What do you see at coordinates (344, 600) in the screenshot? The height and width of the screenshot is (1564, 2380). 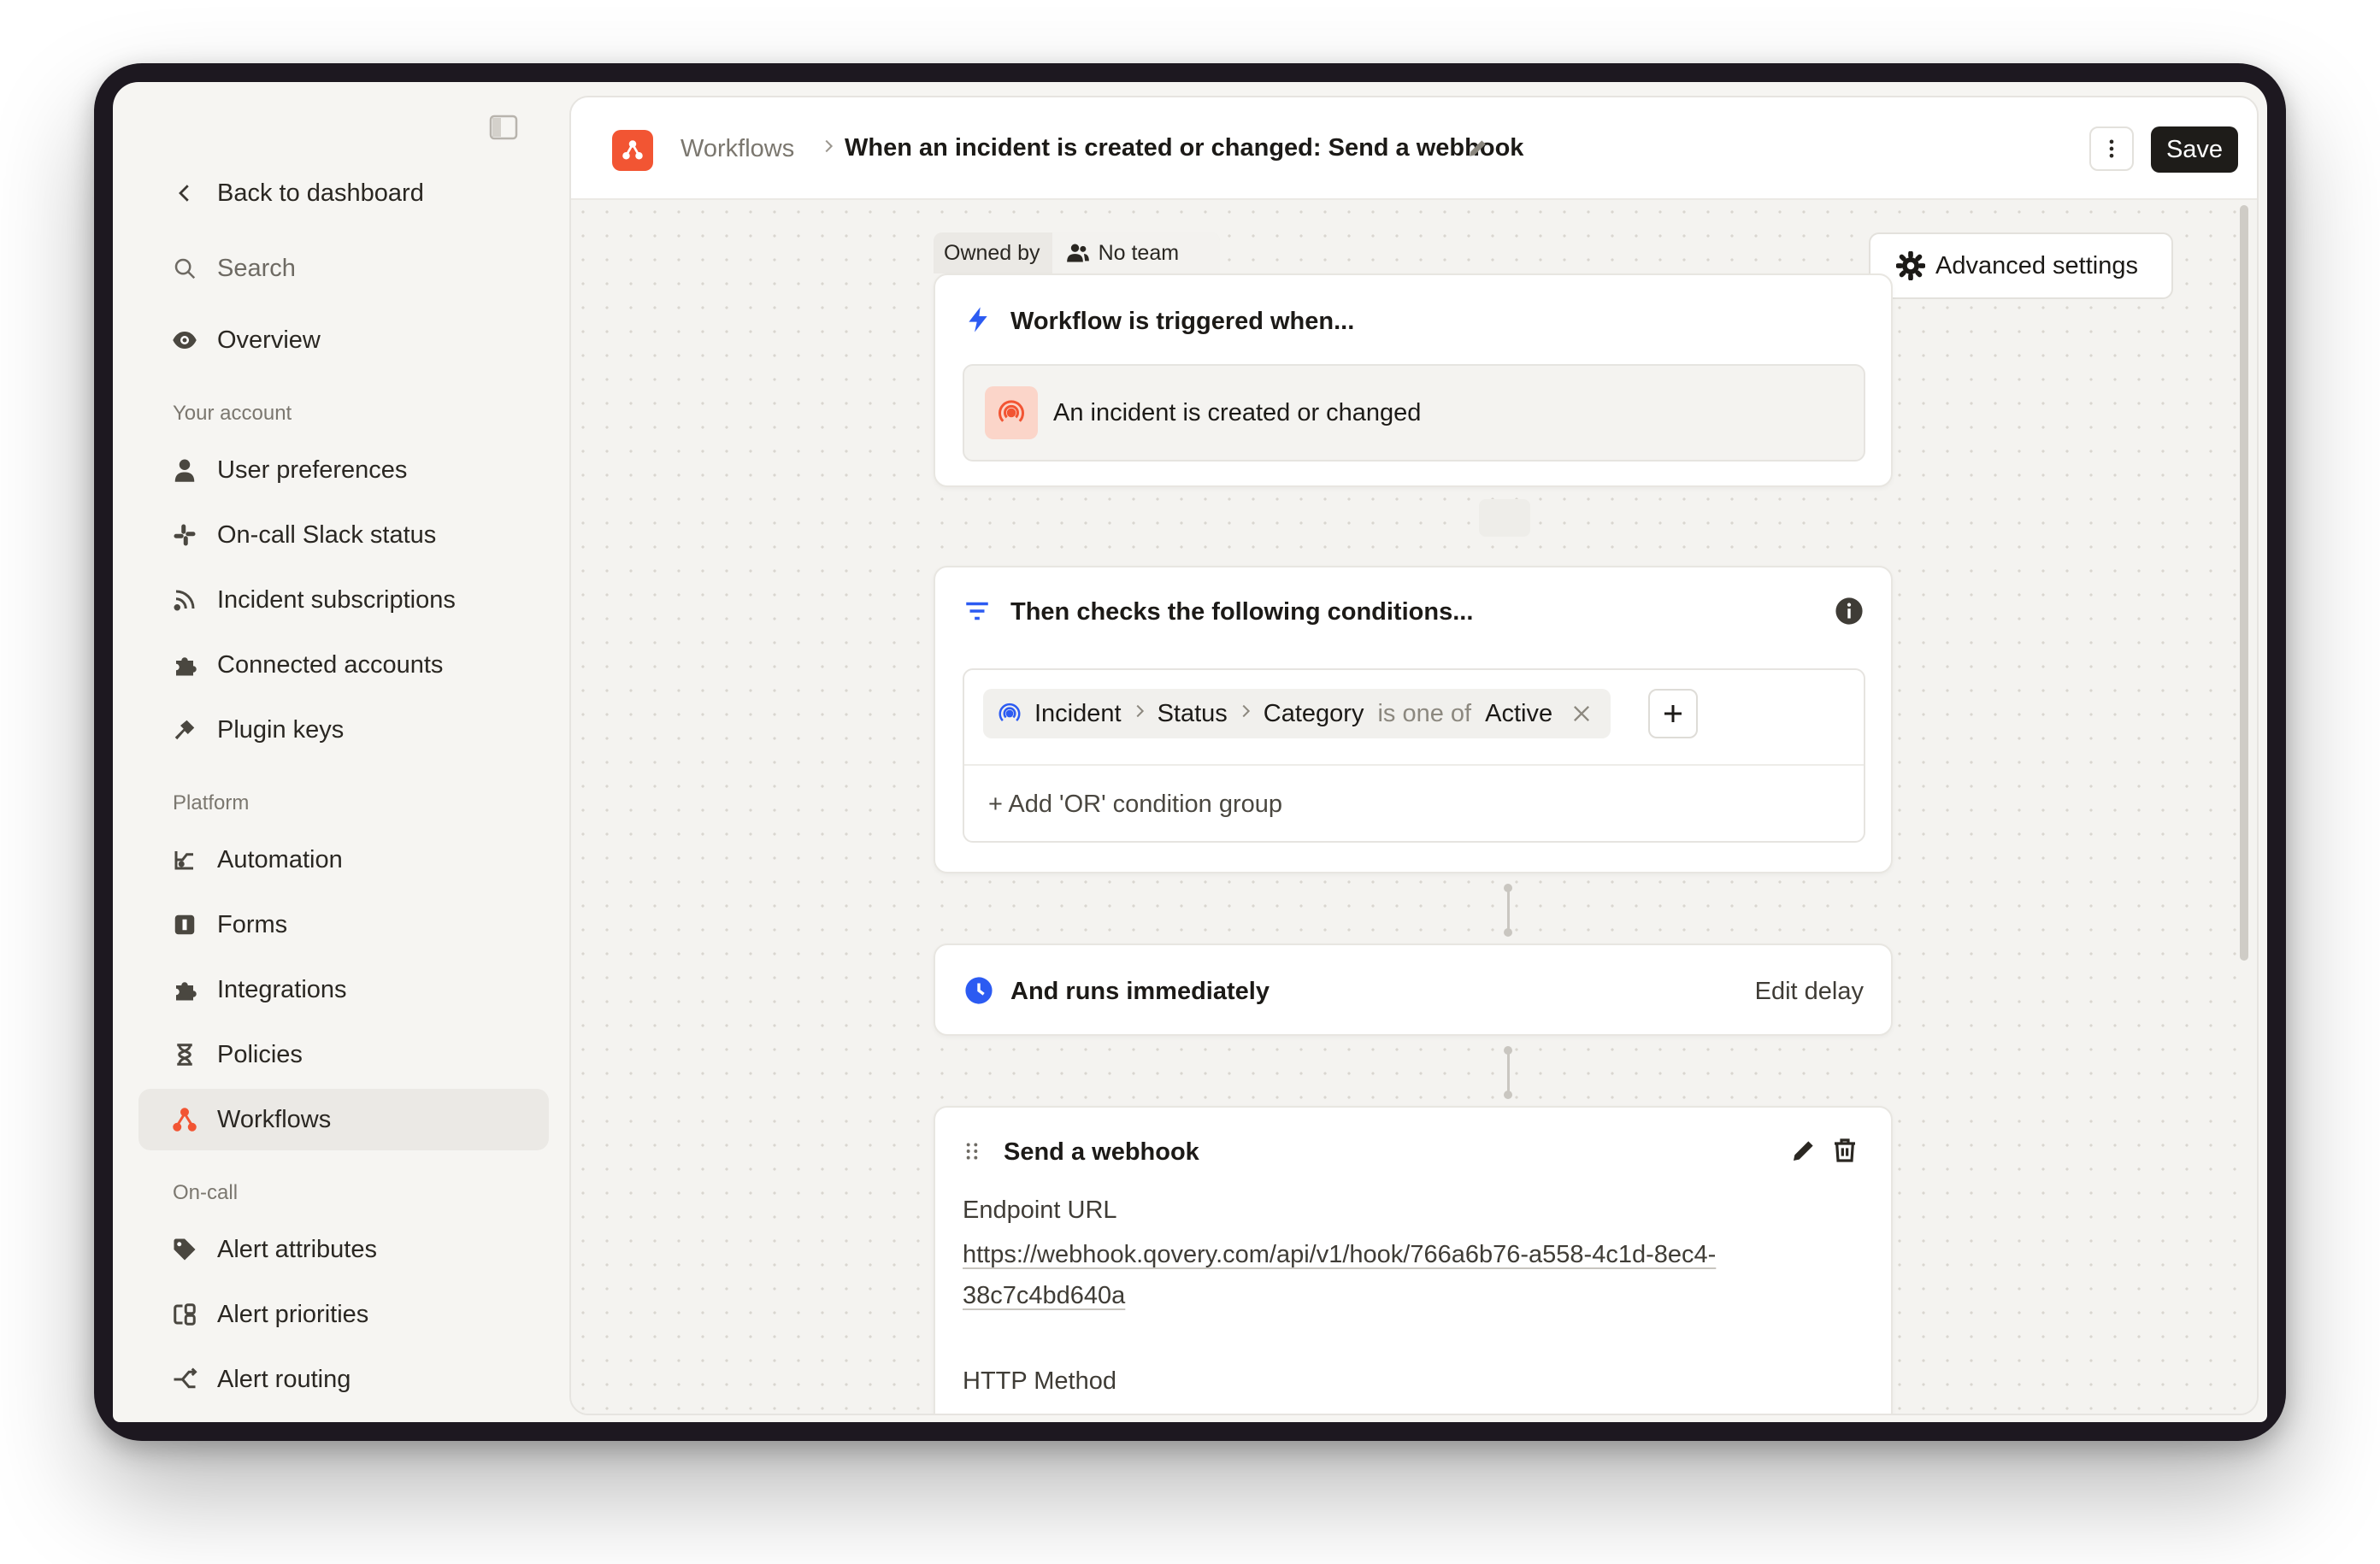 I see `sidebar-item-incident-subscriptions: Incident subscriptions` at bounding box center [344, 600].